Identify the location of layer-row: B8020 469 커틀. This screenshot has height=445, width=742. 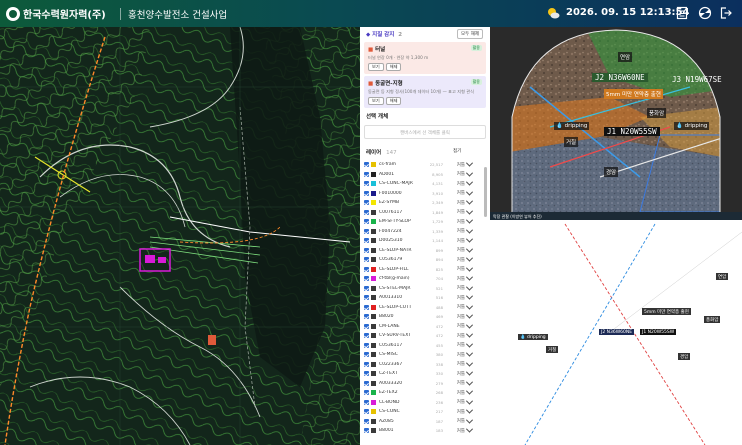
(423, 316).